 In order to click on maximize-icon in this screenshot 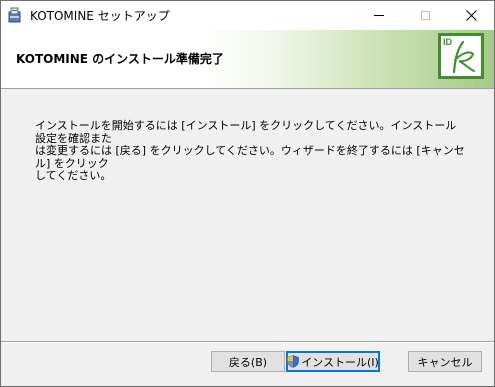, I will do `click(425, 15)`.